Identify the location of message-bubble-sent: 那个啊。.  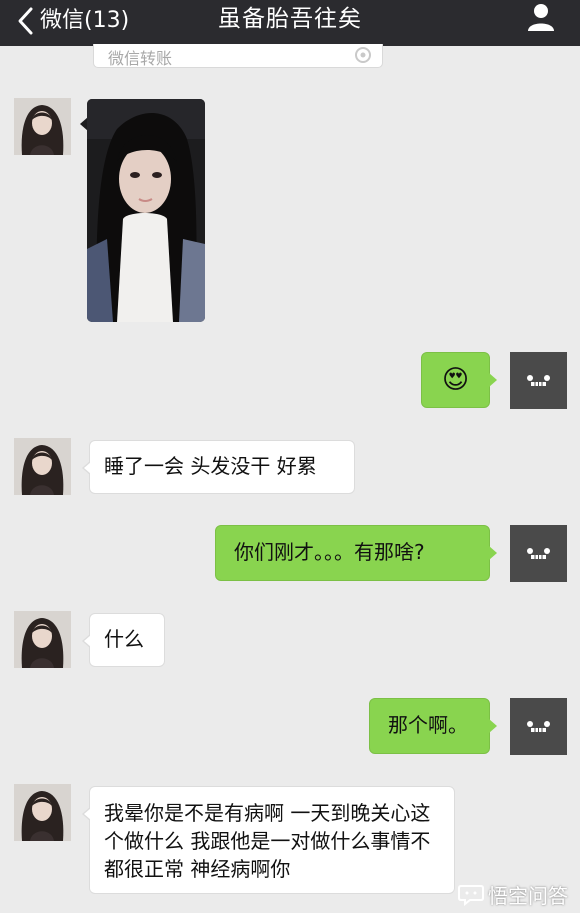
(433, 726).